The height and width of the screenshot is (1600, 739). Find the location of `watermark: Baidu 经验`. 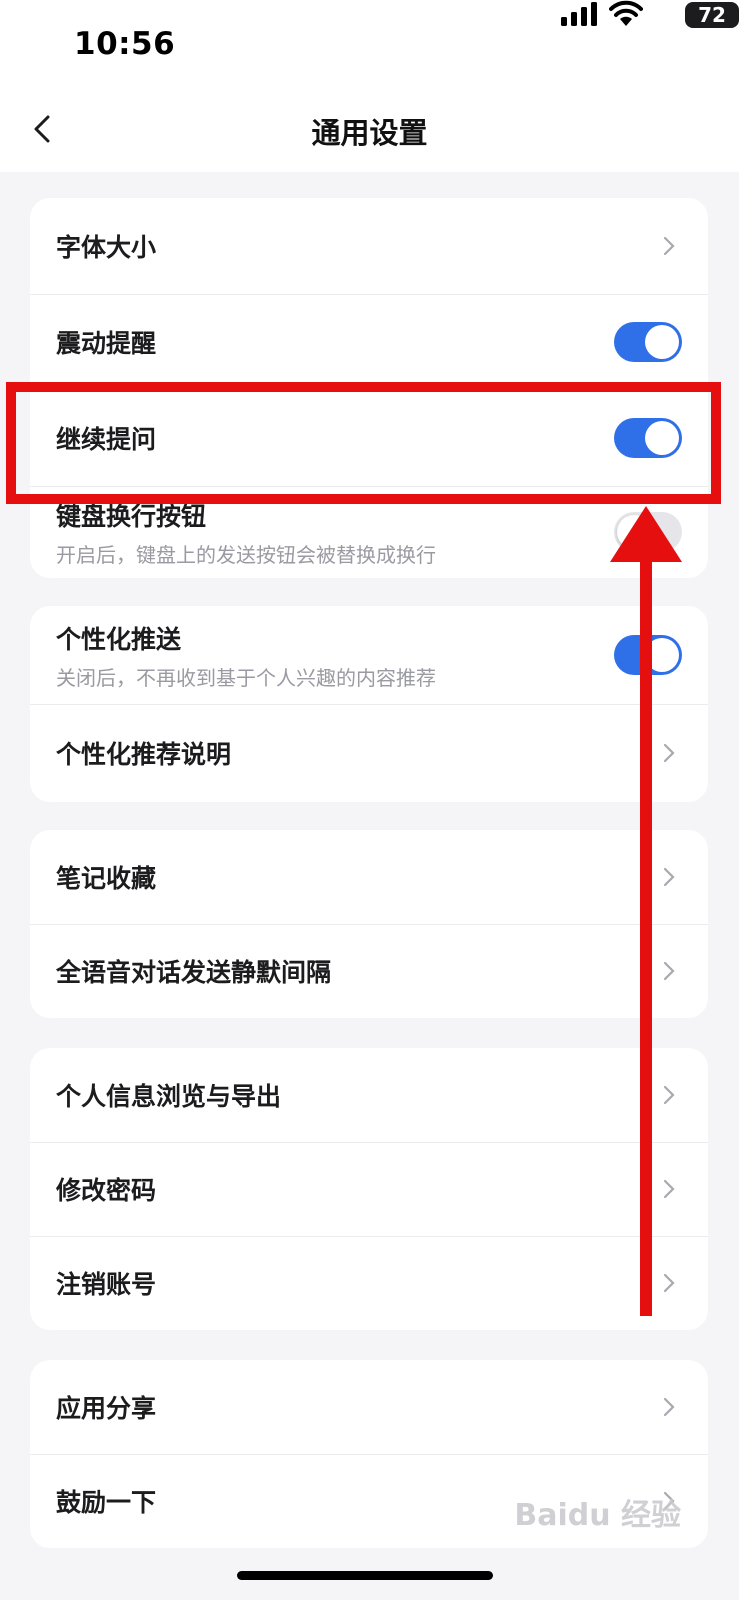

watermark: Baidu 经验 is located at coordinates (597, 1515).